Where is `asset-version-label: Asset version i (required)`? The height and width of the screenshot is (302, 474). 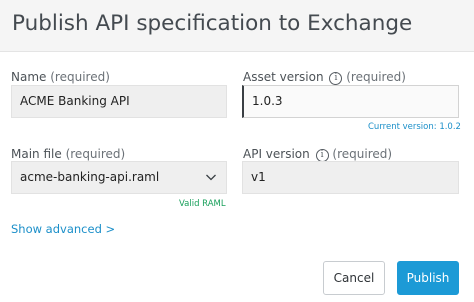 asset-version-label: Asset version i (required) is located at coordinates (324, 77).